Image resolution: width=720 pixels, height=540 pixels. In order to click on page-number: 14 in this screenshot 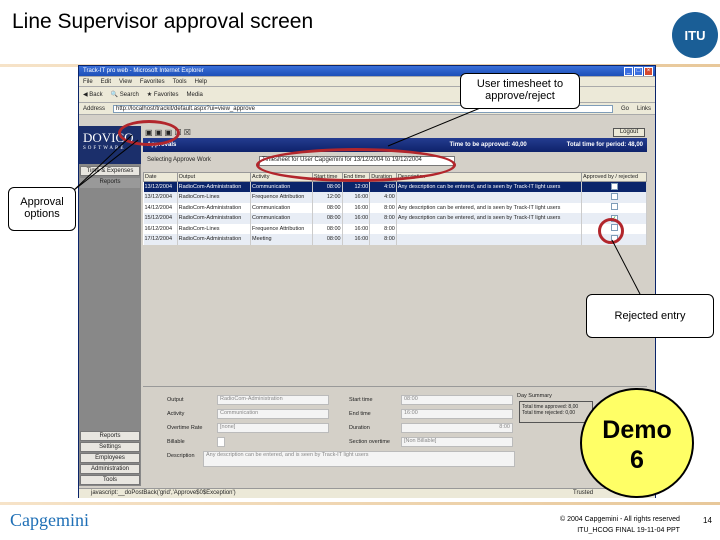, I will do `click(707, 520)`.